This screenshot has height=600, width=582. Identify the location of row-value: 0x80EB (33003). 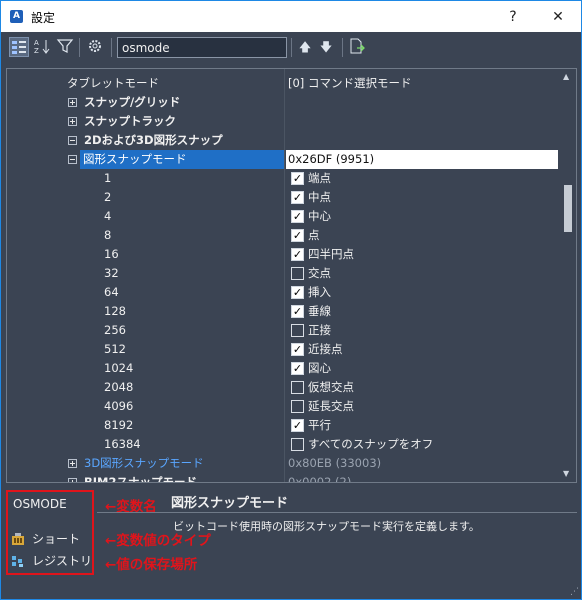
(335, 463).